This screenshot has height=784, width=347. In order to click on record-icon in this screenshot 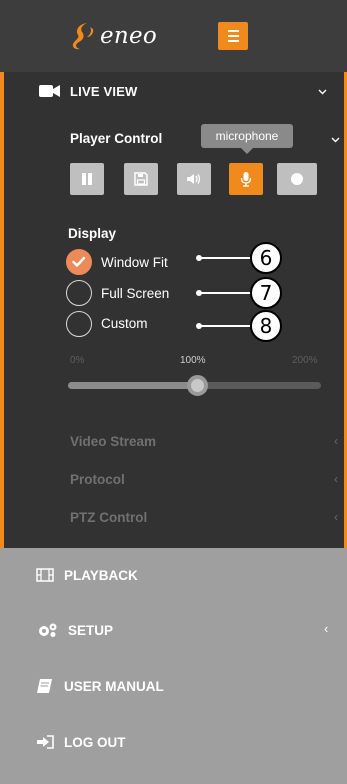, I will do `click(297, 179)`.